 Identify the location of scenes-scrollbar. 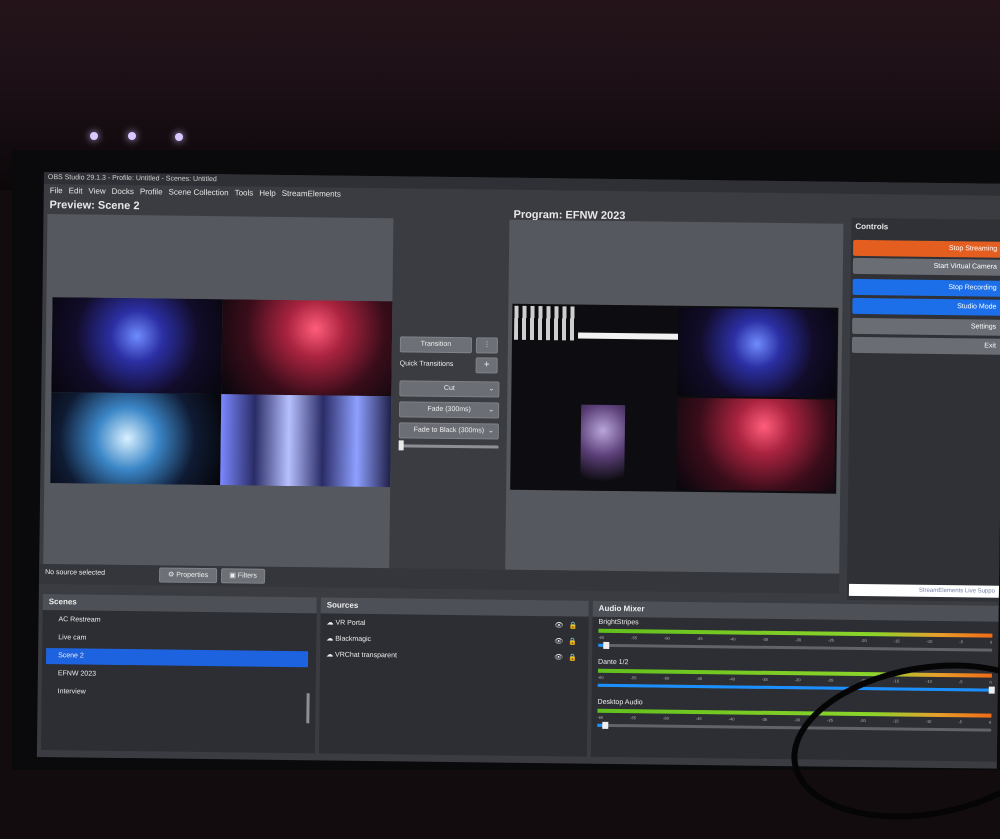
(308, 708).